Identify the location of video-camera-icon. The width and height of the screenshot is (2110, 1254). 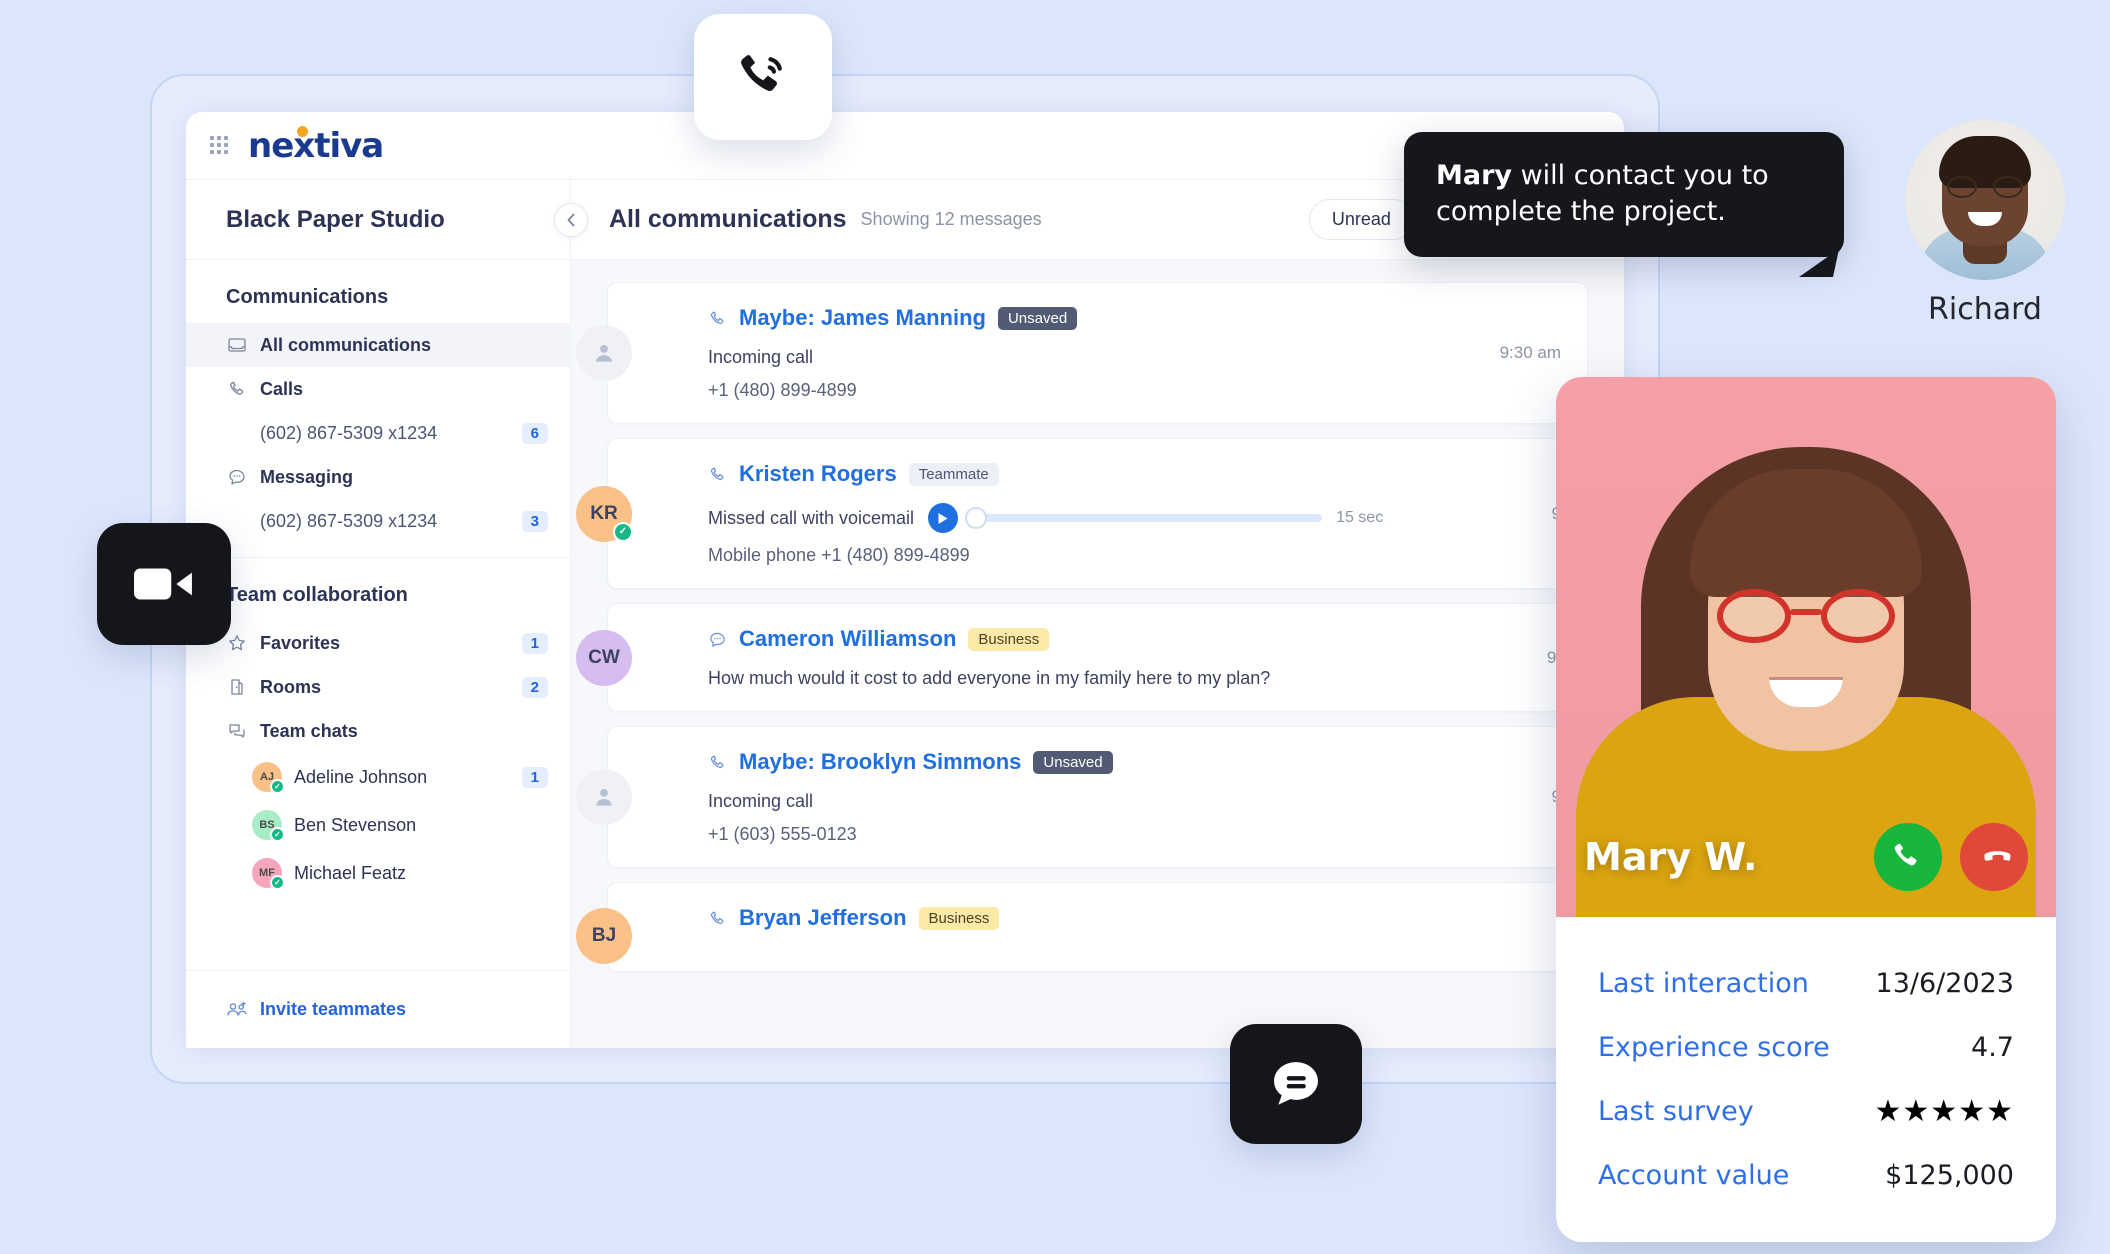
(163, 584).